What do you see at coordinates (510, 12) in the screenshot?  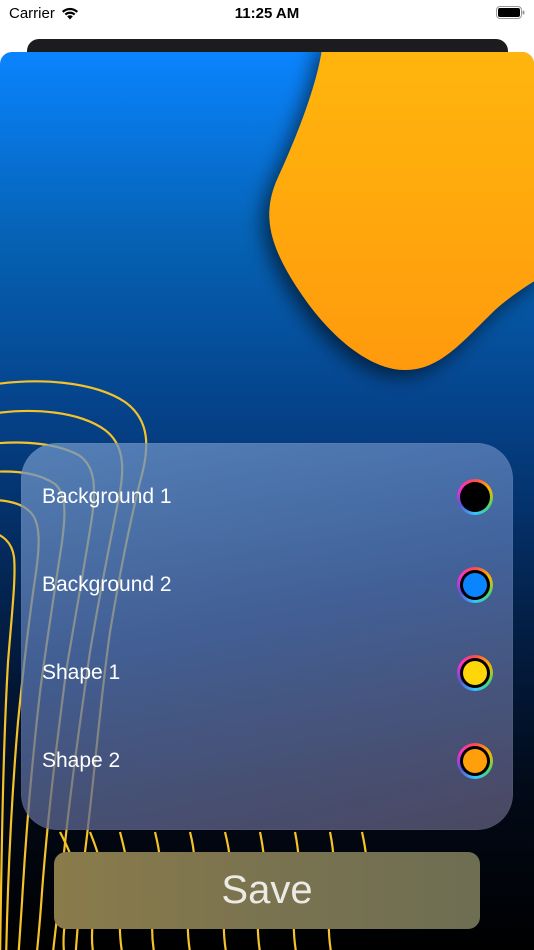 I see `battery-icon` at bounding box center [510, 12].